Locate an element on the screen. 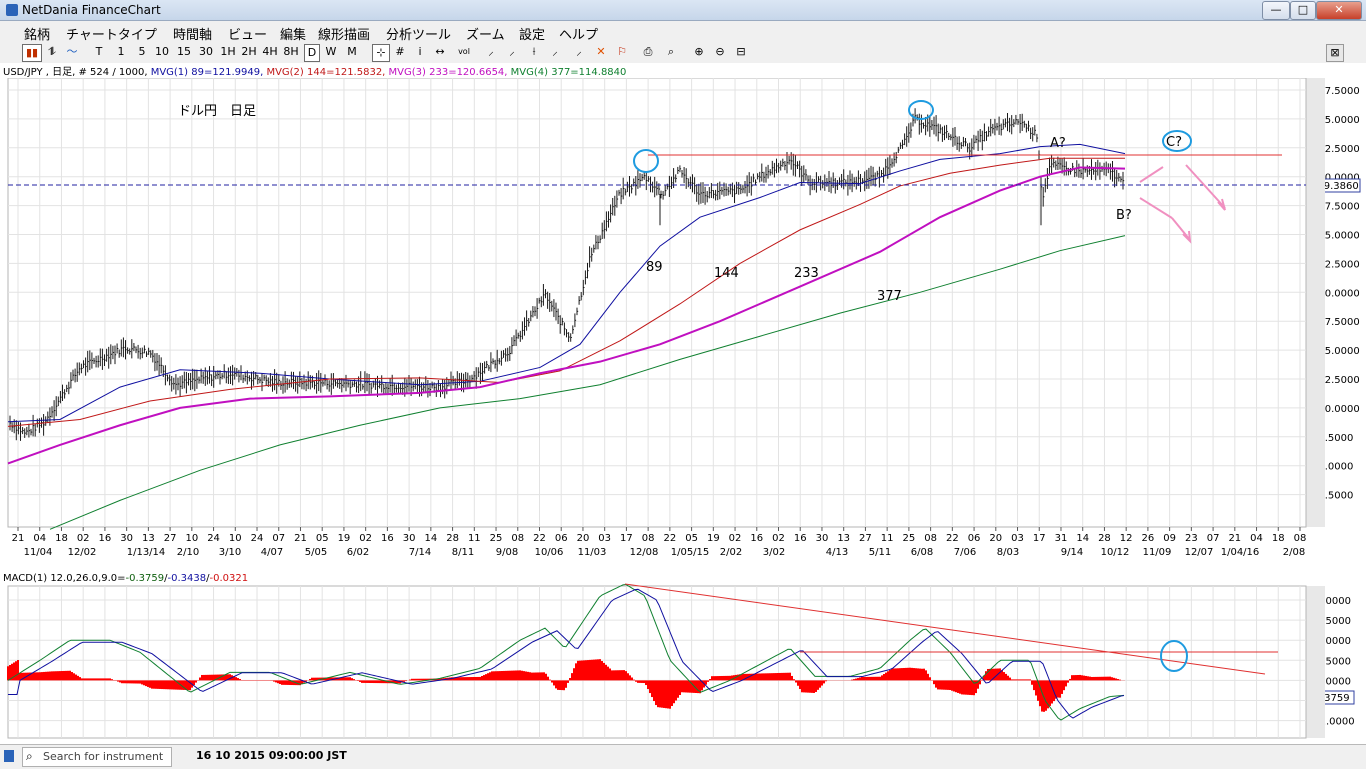 This screenshot has width=1366, height=769. price-scrollbar is located at coordinates (1315, 302).